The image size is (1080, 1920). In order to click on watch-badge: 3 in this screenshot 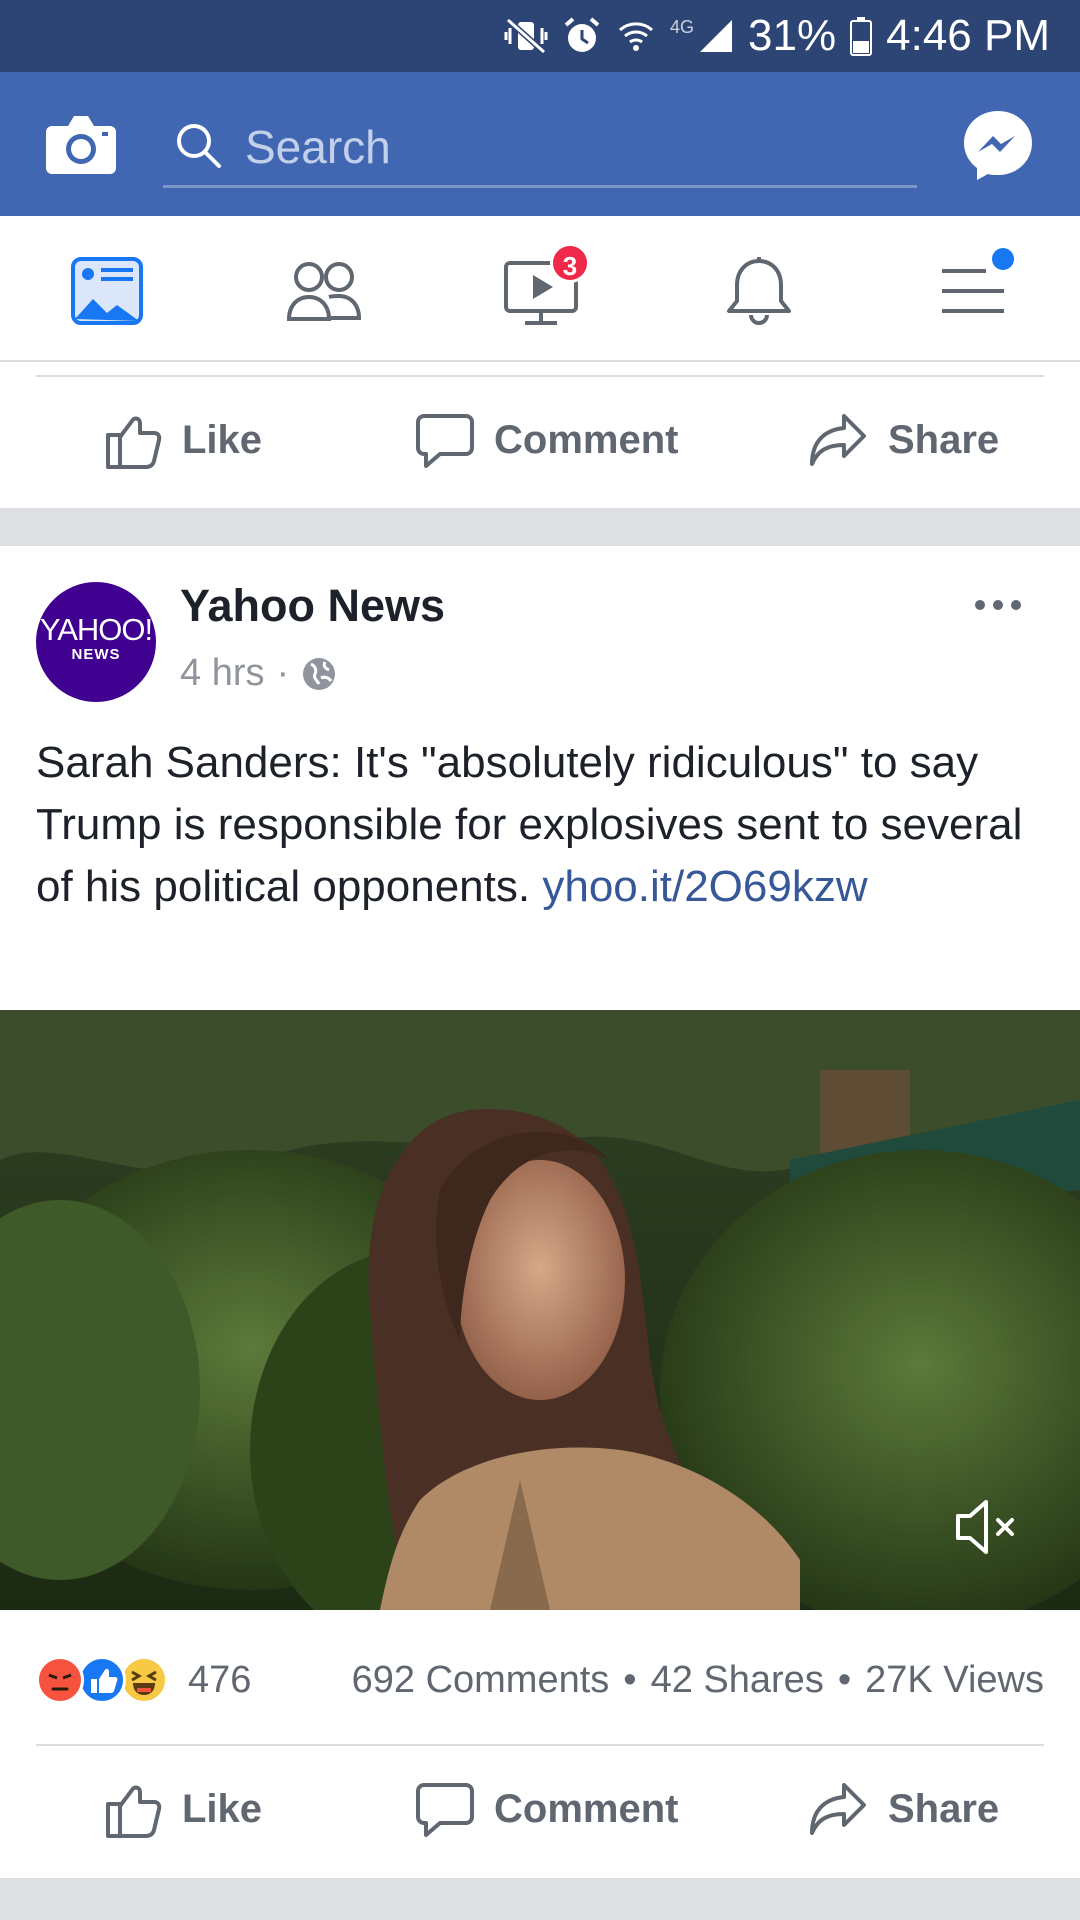, I will do `click(570, 263)`.